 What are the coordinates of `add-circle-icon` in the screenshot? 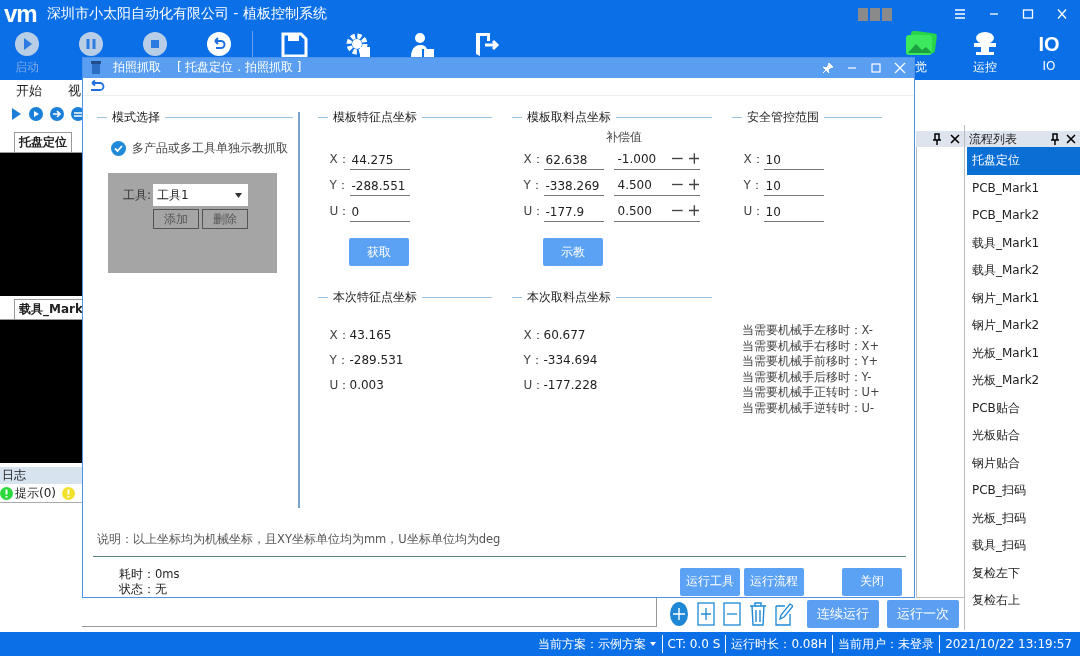 It's located at (679, 614).